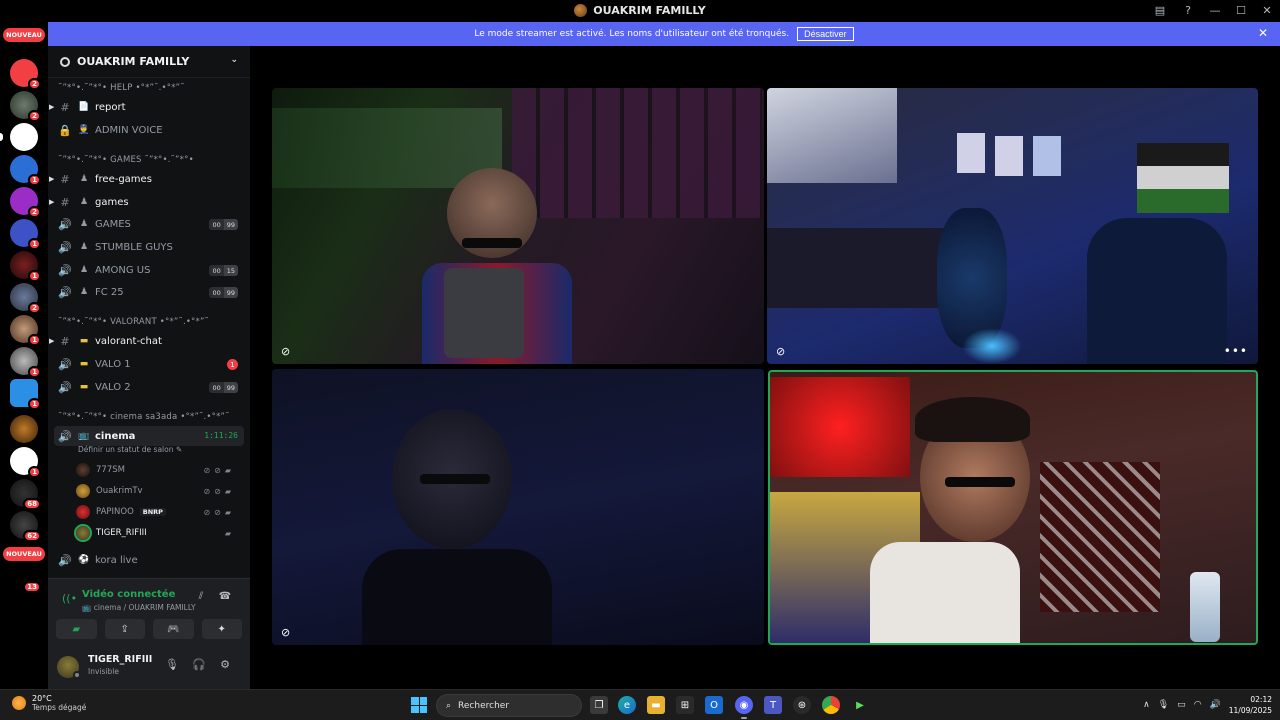 This screenshot has width=1280, height=720. I want to click on close-window-button: ✕, so click(1267, 10).